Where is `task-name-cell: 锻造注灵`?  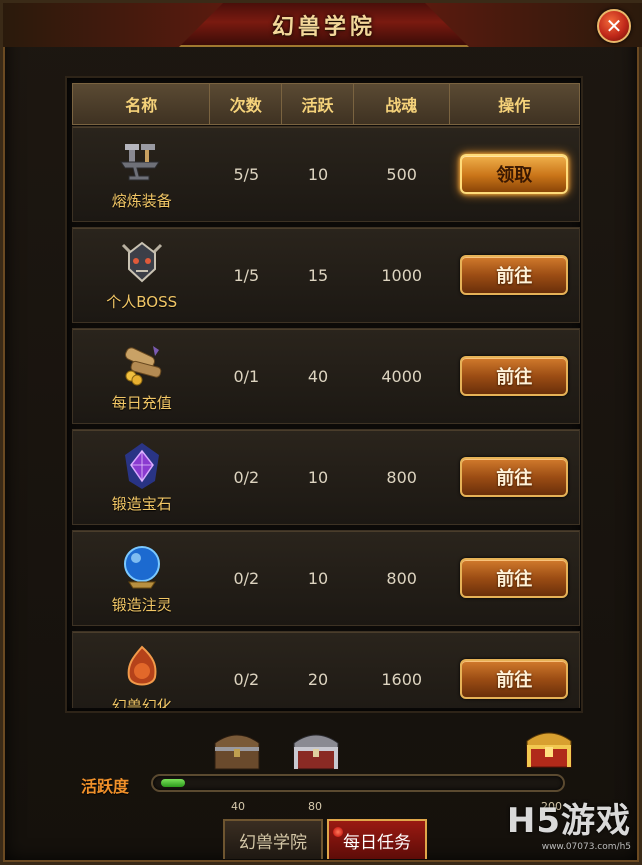
task-name-cell: 锻造注灵 is located at coordinates (141, 578).